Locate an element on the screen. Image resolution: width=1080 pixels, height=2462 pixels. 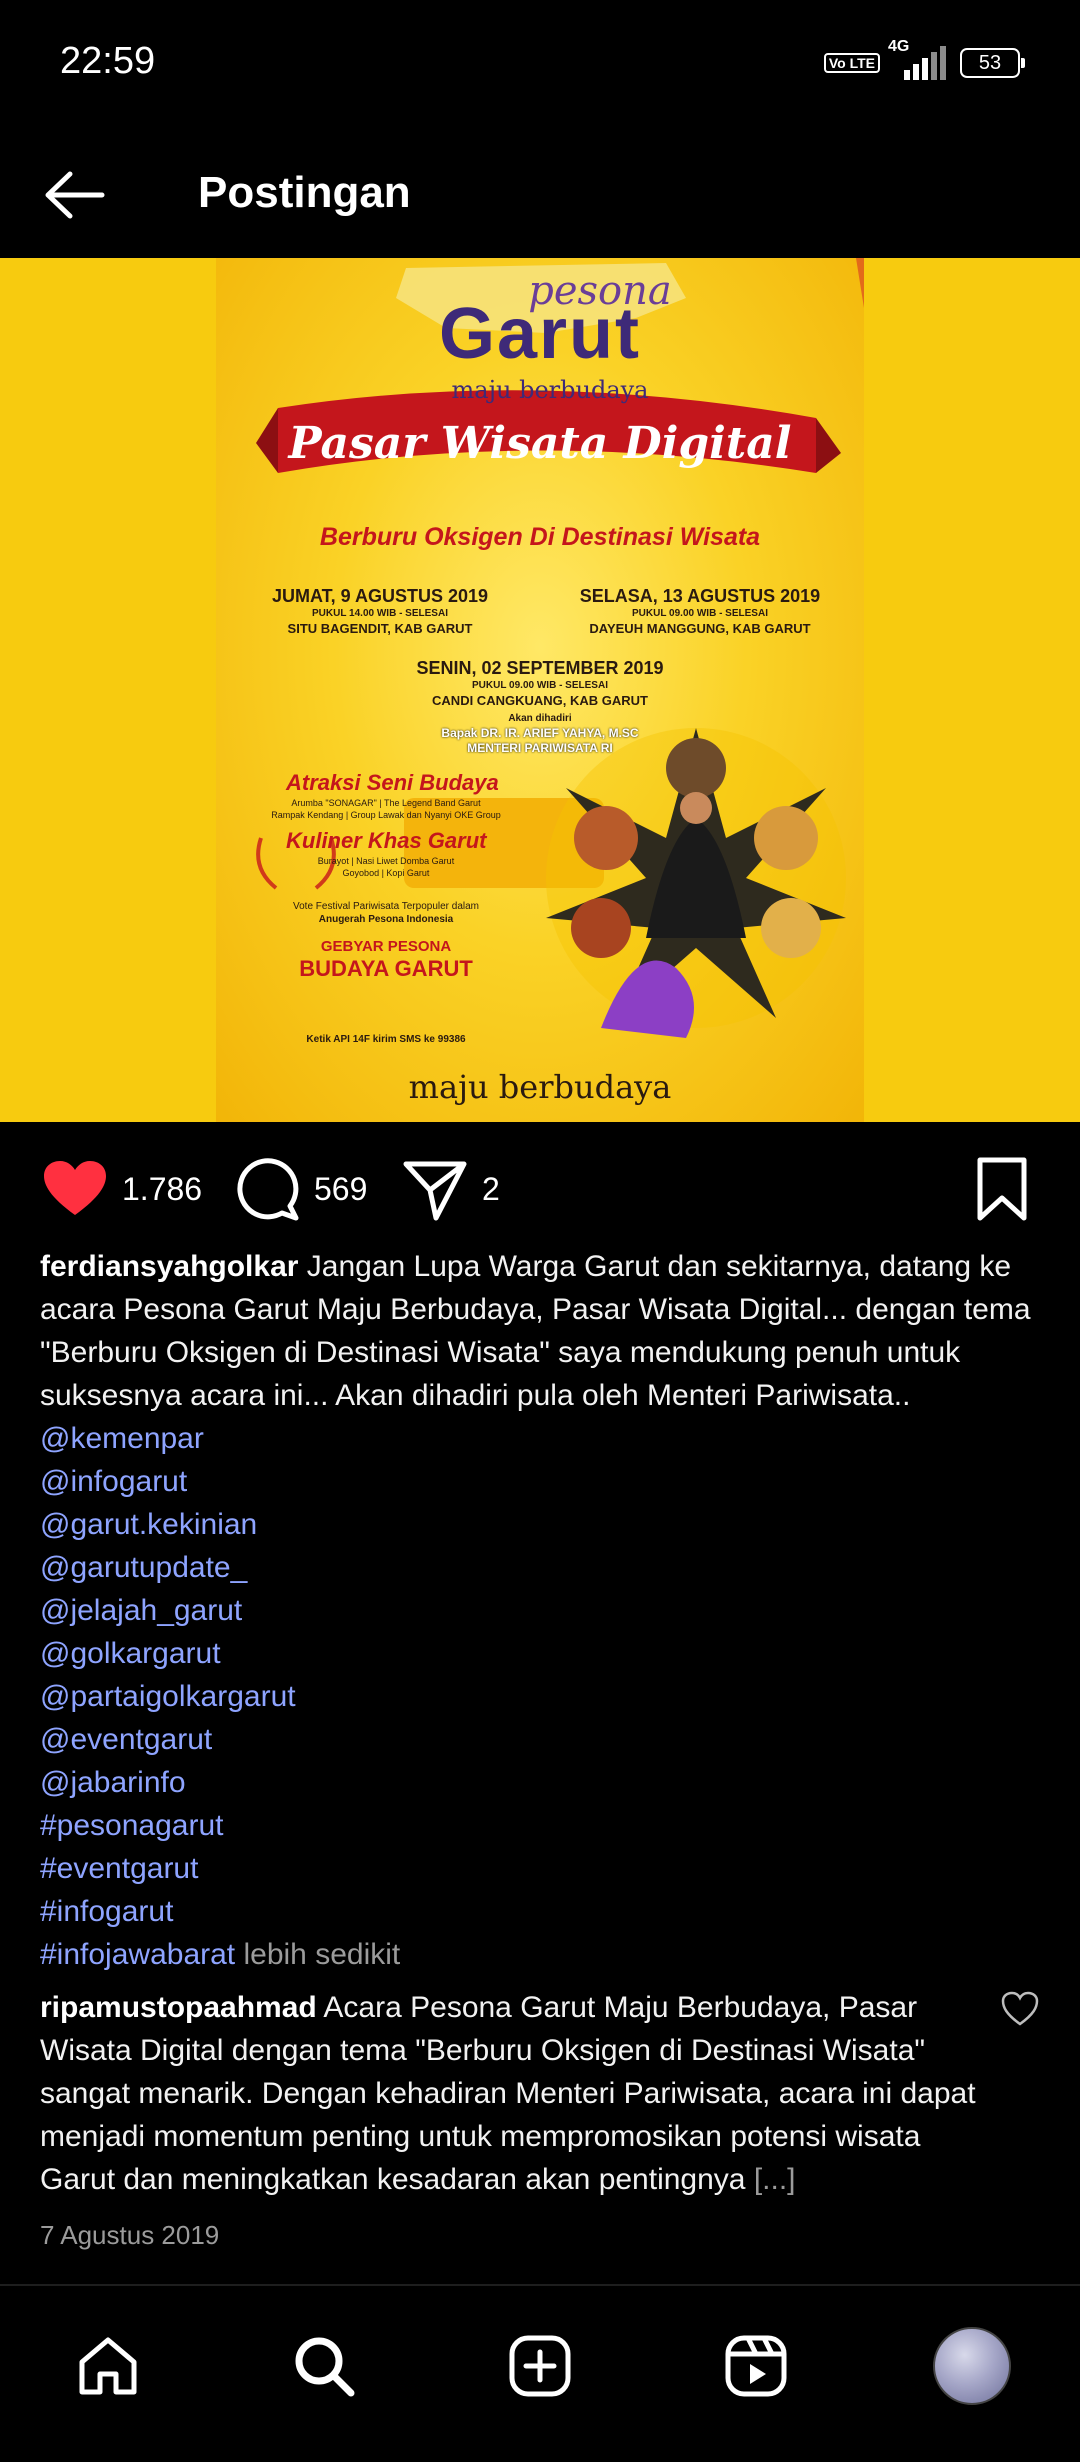
save-button is located at coordinates (1002, 1189).